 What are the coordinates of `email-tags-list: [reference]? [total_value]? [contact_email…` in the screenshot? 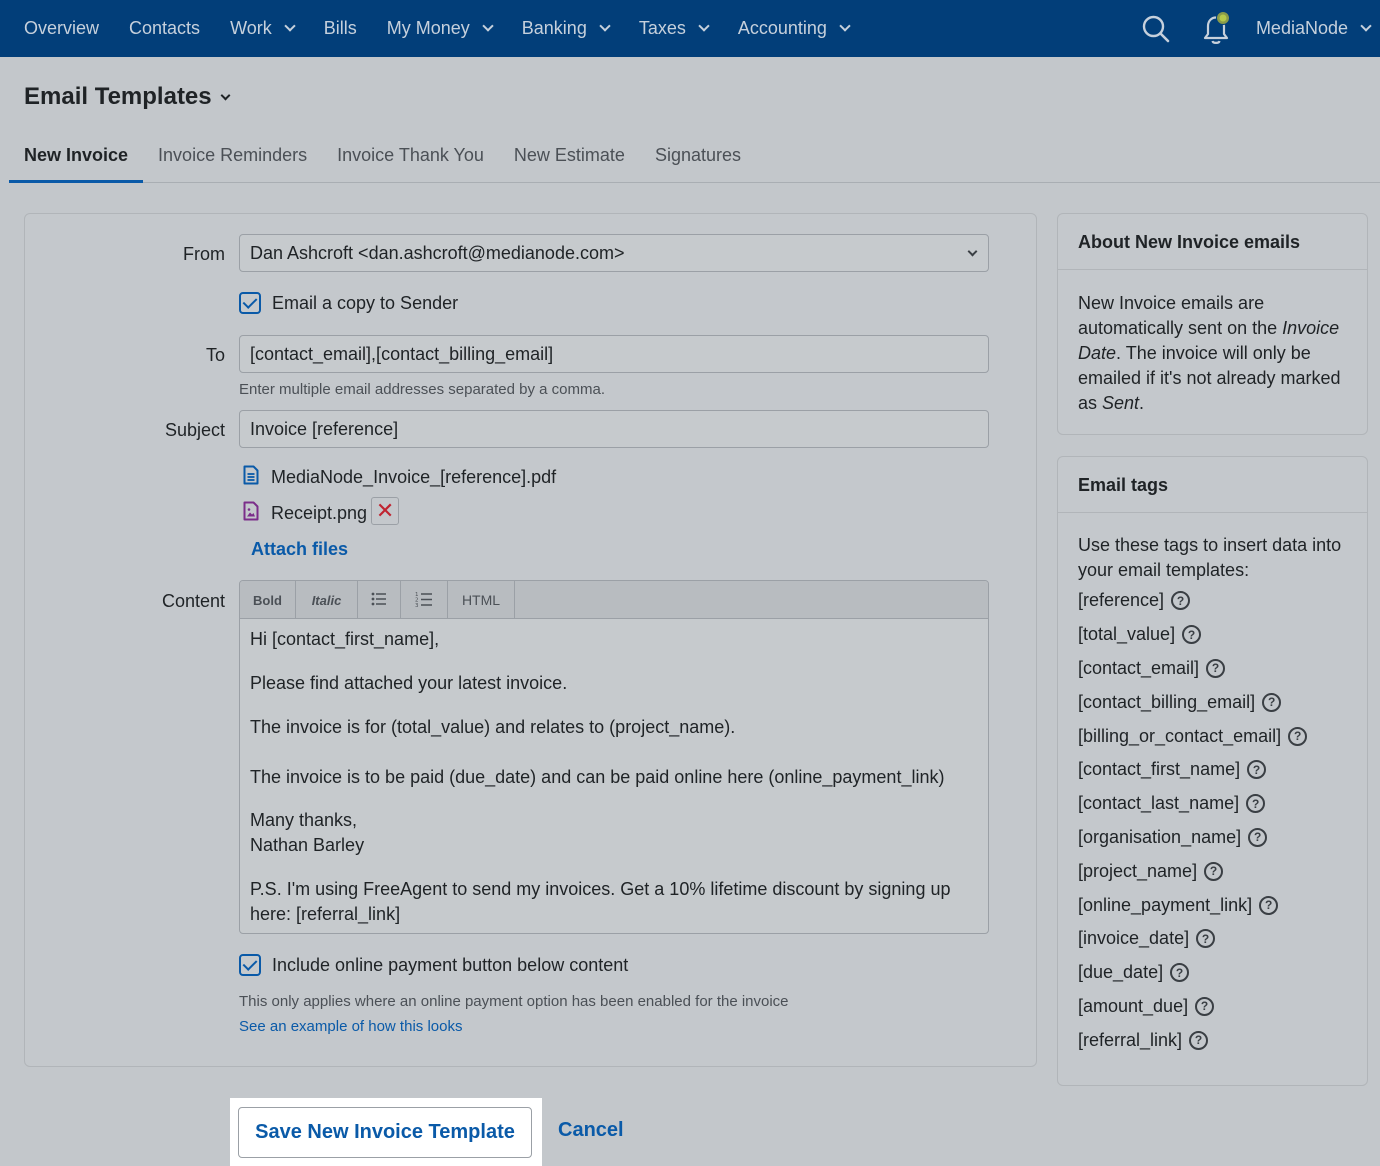 It's located at (1212, 820).